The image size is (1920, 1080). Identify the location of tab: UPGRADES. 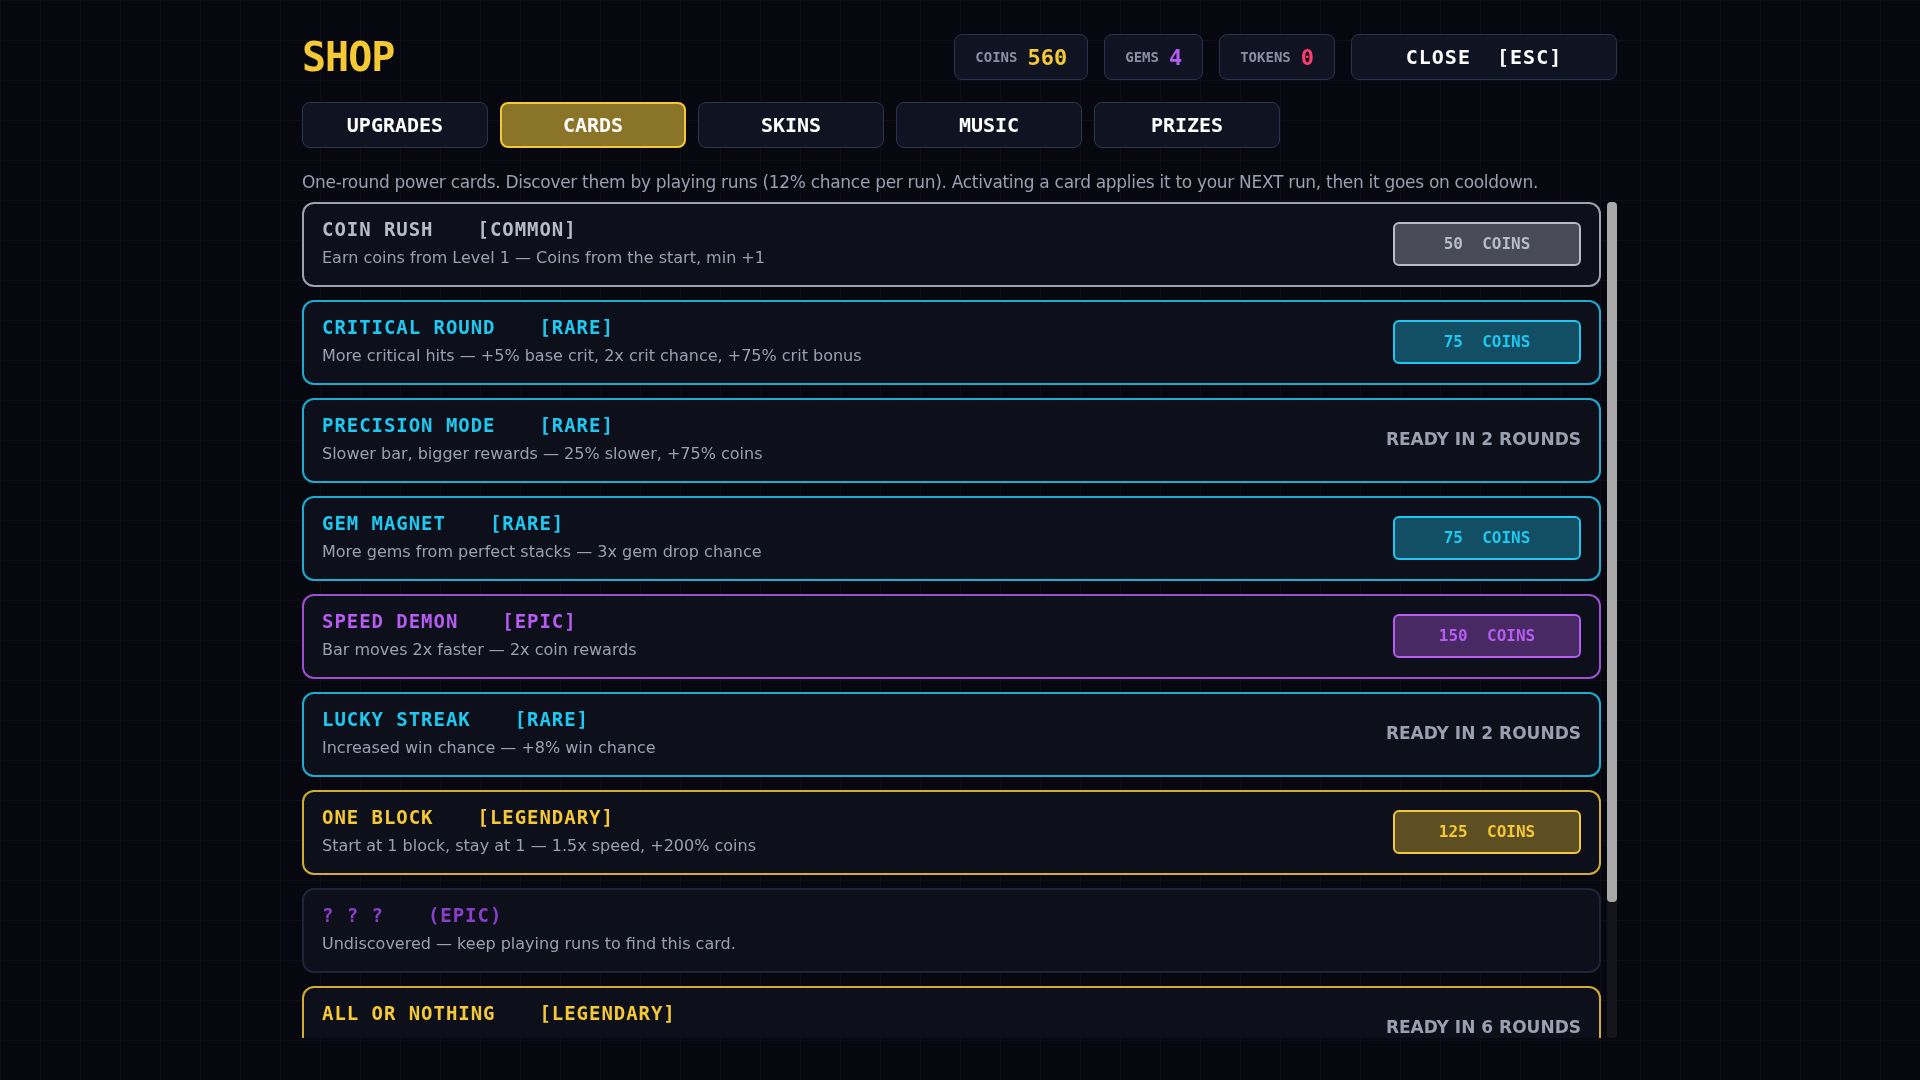
(395, 125).